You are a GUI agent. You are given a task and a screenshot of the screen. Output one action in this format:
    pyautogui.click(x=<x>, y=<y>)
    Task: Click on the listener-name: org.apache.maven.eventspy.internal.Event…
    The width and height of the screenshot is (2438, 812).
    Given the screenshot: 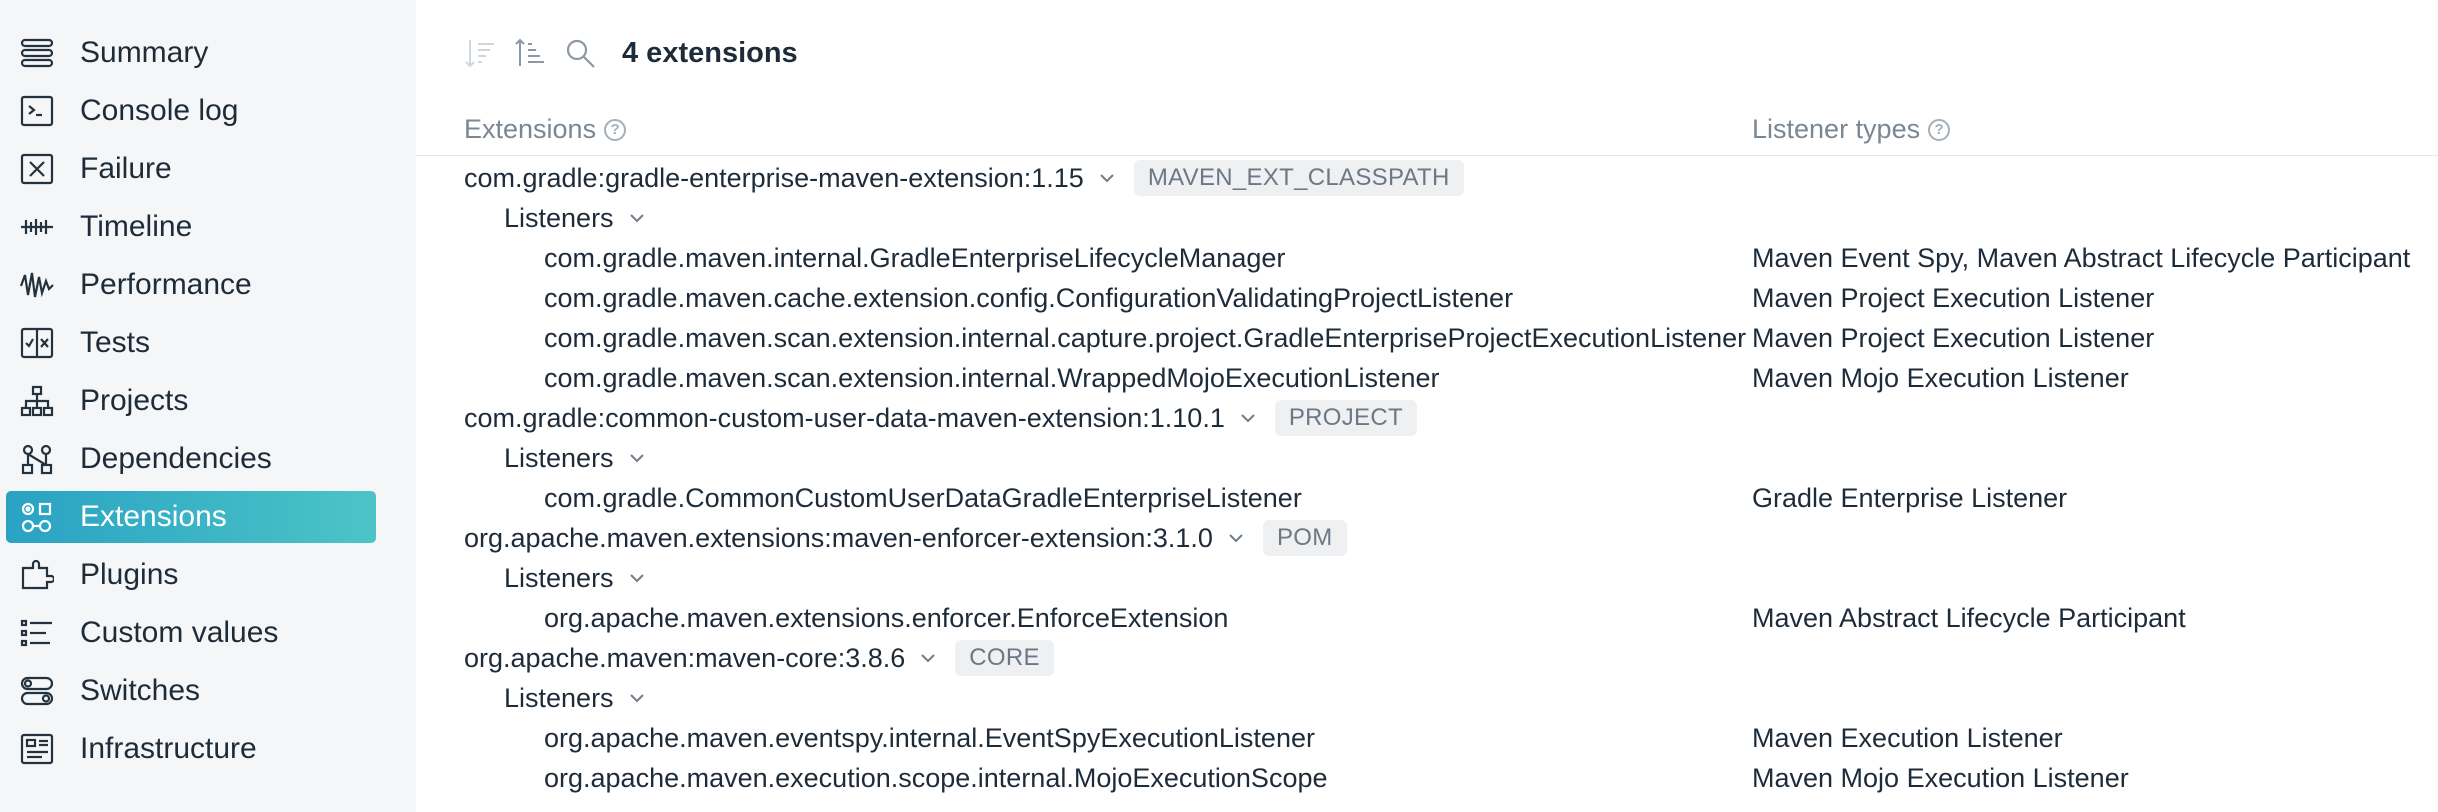 What is the action you would take?
    pyautogui.click(x=929, y=737)
    